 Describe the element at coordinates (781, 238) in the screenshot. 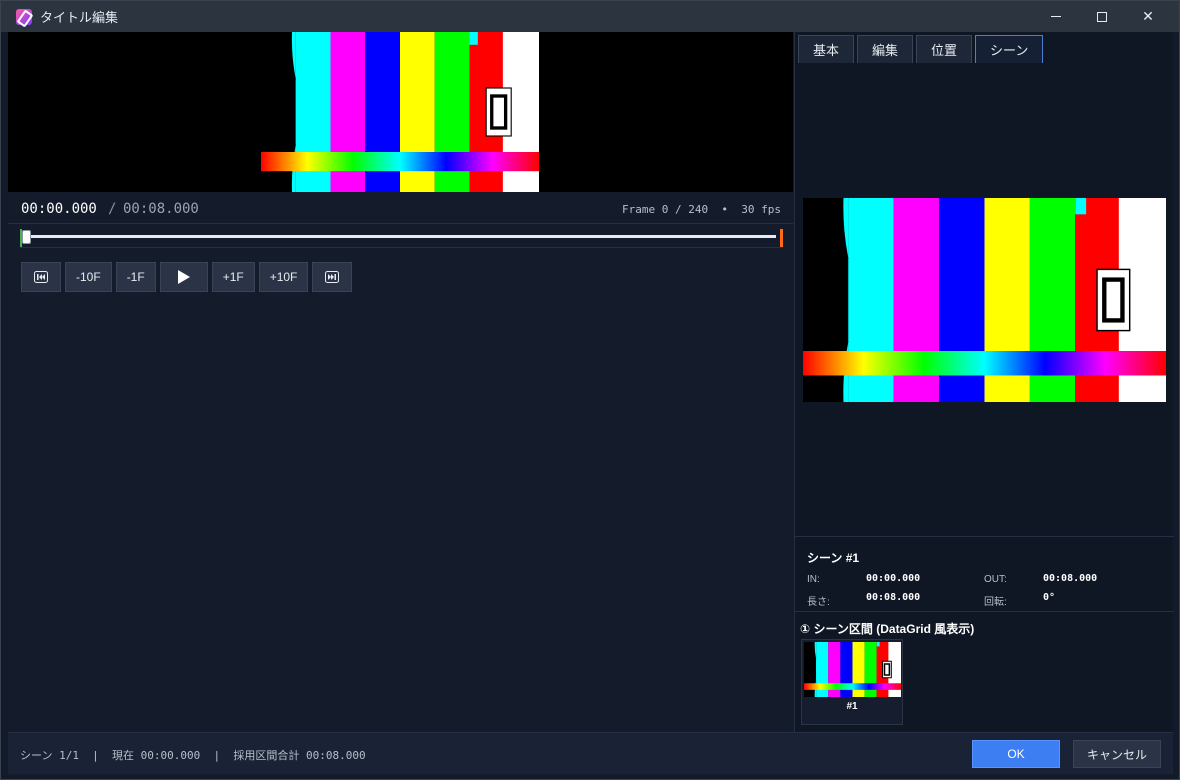

I see `out-point-marker` at that location.